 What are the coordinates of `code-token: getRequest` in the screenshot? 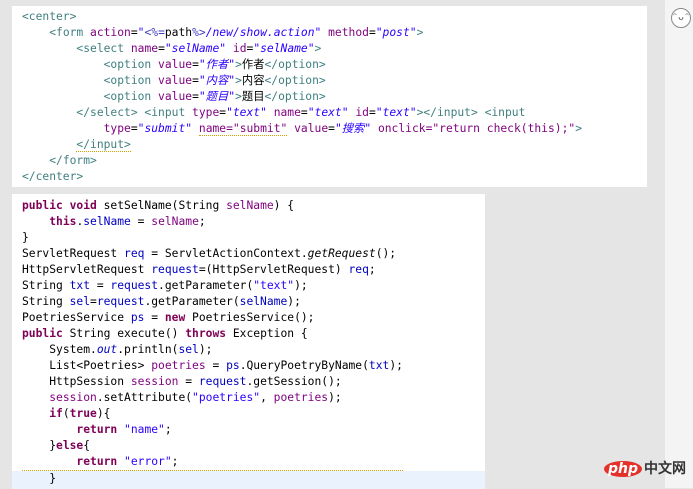 It's located at (341, 253).